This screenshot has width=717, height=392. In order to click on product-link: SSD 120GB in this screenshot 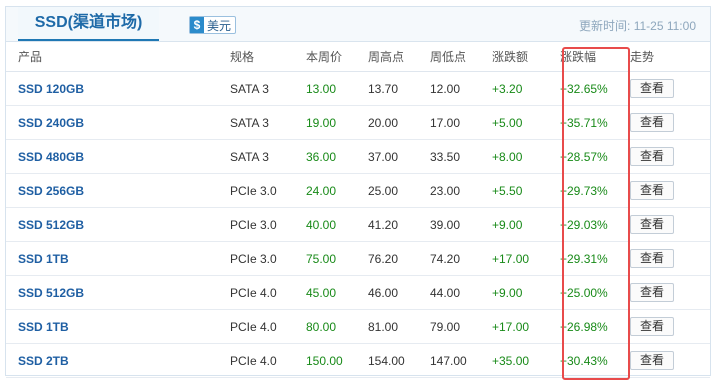, I will do `click(118, 88)`.